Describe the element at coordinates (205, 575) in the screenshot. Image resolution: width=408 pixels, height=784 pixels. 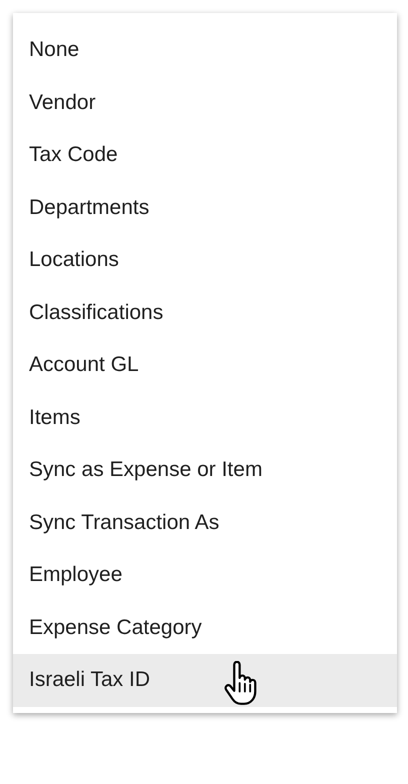
I see `menu-item: Employee` at that location.